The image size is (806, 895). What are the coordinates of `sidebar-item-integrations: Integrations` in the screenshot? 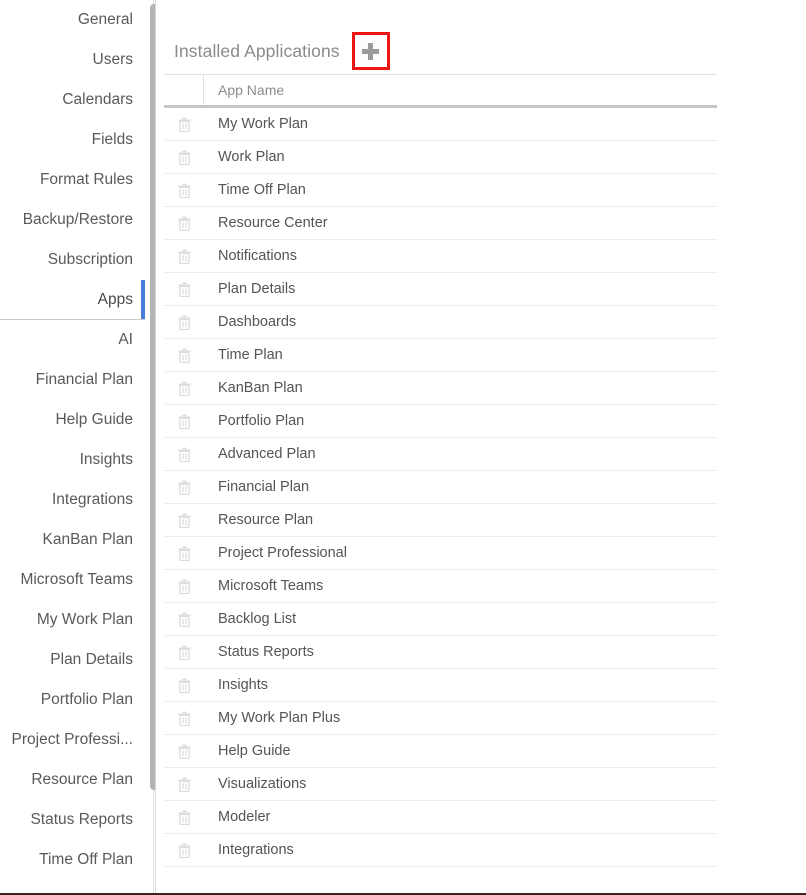 It's located at (72, 500).